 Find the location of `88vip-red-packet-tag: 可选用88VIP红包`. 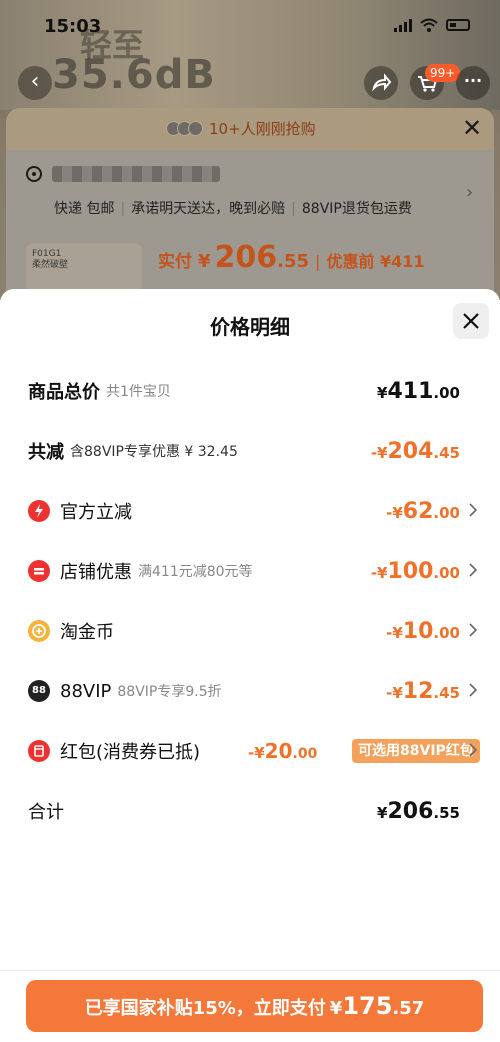

88vip-red-packet-tag: 可选用88VIP红包 is located at coordinates (416, 751).